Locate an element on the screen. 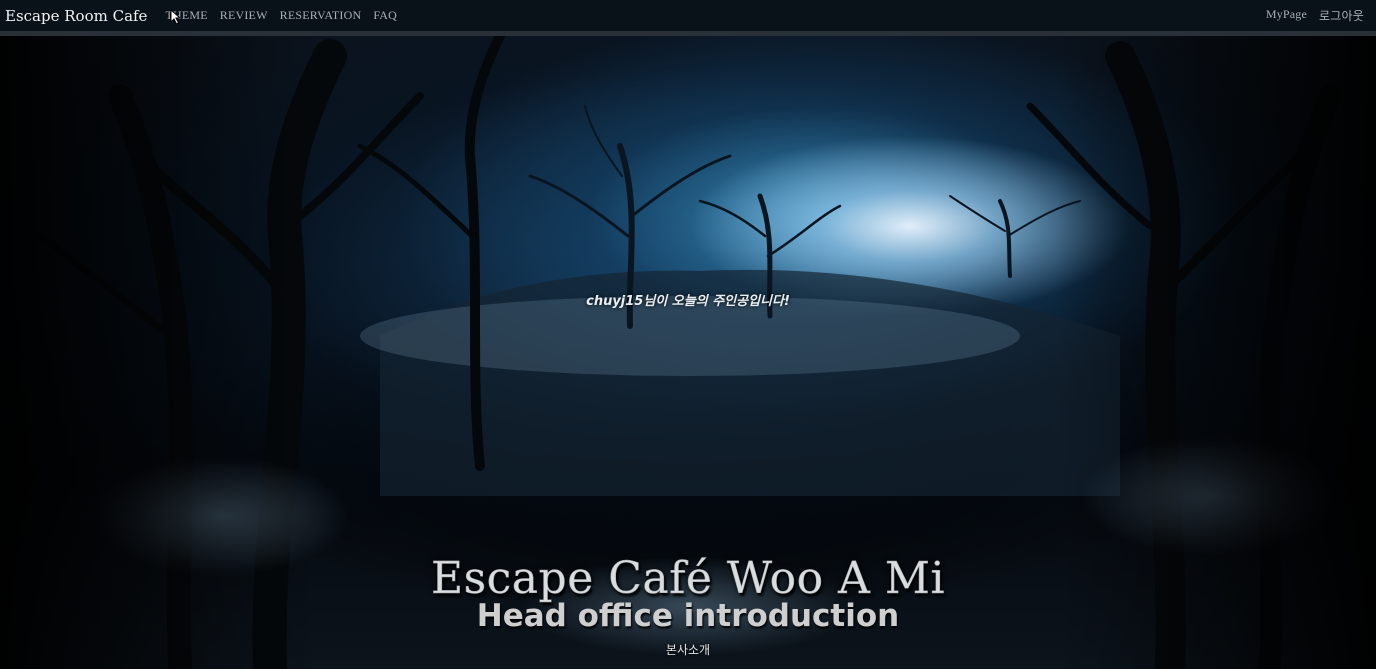  mypage-link: MyPage is located at coordinates (1286, 15).